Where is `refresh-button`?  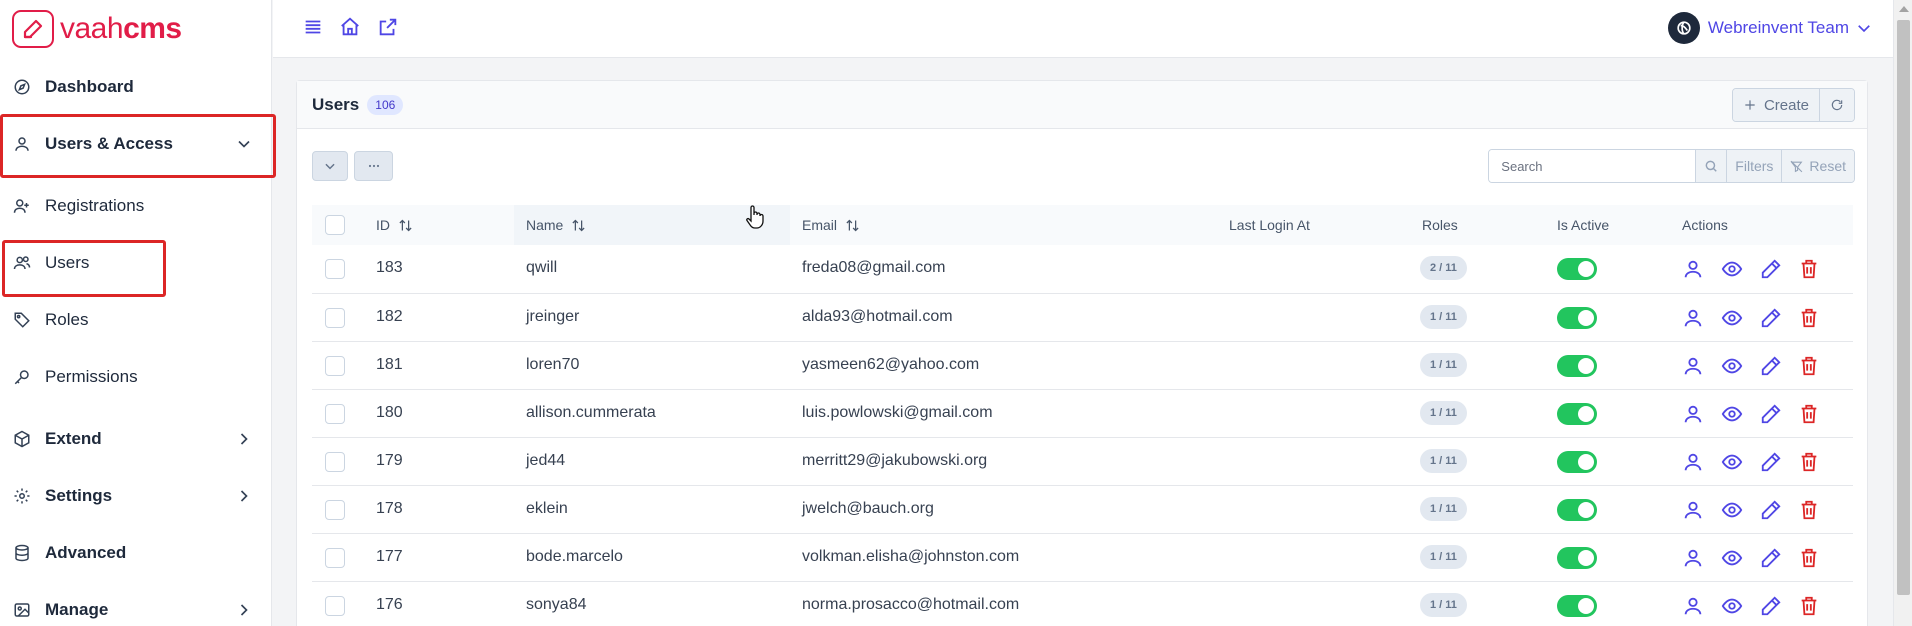 refresh-button is located at coordinates (1837, 105).